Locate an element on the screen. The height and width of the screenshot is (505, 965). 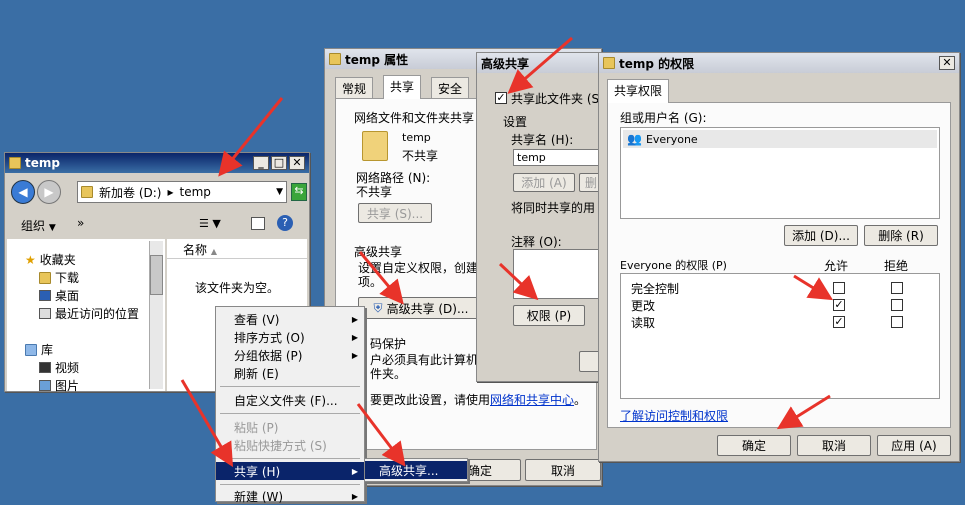
refresh-icon: ⇆ is located at coordinates (299, 192).